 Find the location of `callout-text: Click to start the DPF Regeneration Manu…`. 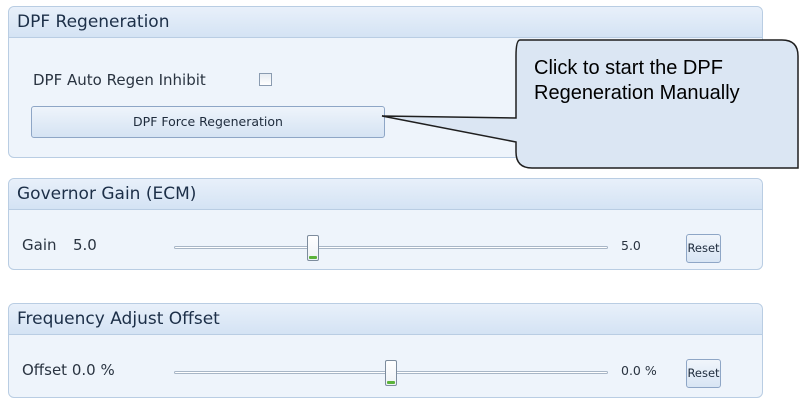

callout-text: Click to start the DPF Regeneration Manu… is located at coordinates (637, 80).